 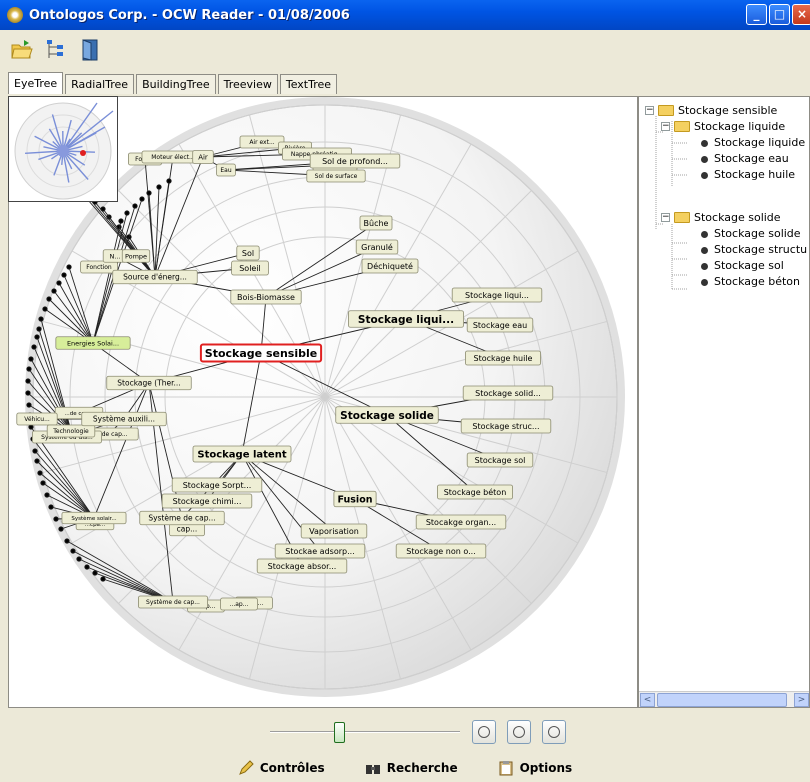 What do you see at coordinates (737, 217) in the screenshot?
I see `tree-group-label: Stockage solide` at bounding box center [737, 217].